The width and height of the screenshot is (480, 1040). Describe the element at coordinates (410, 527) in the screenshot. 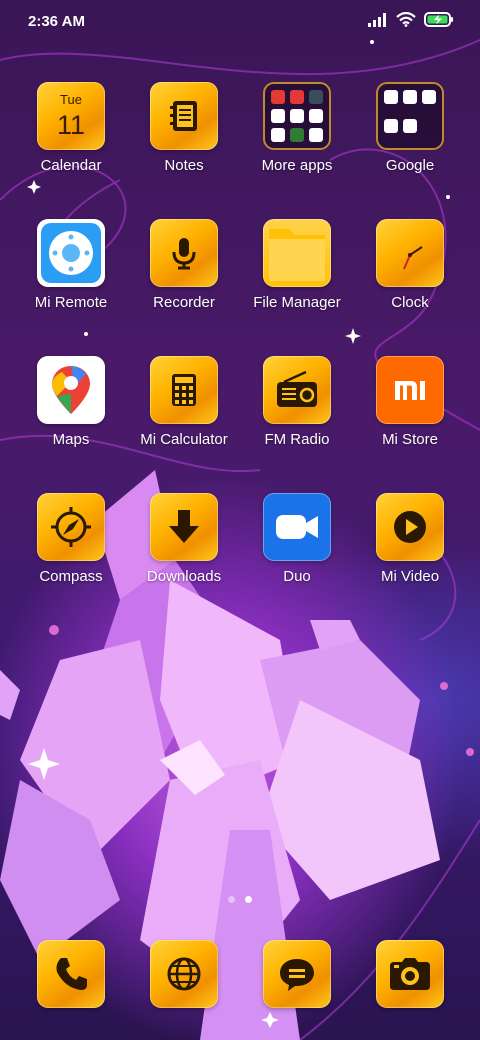

I see `play-icon` at that location.